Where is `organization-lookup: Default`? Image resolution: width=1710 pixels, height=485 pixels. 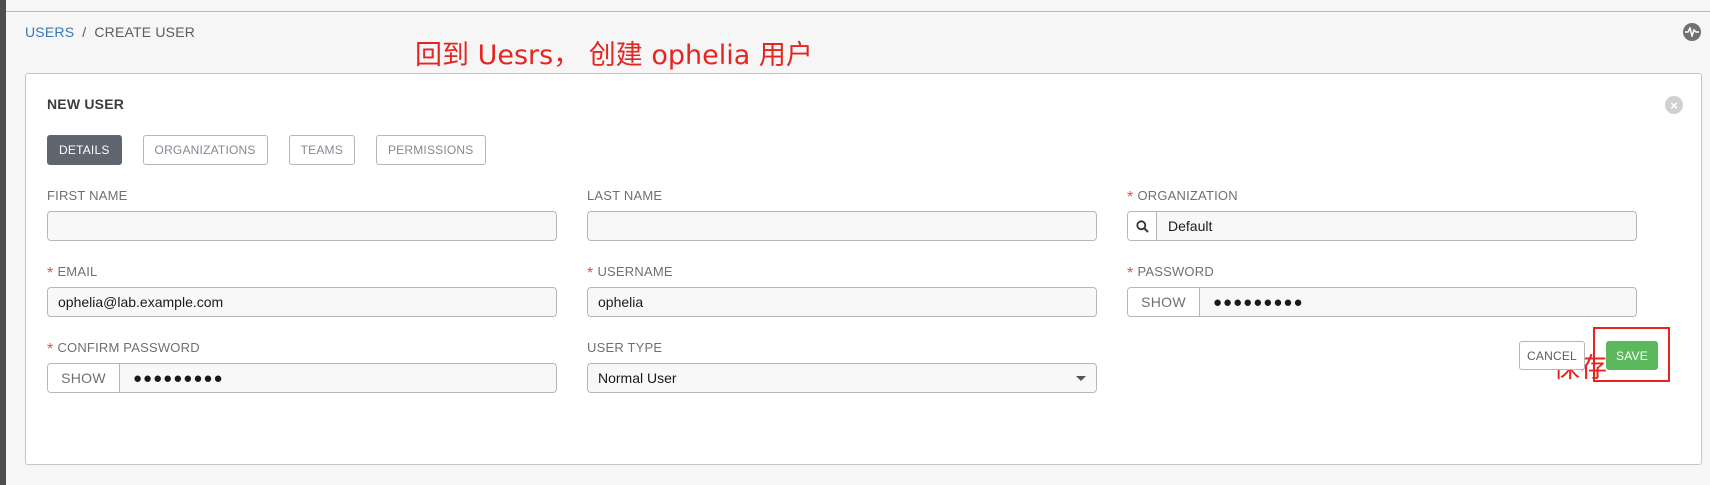 organization-lookup: Default is located at coordinates (1382, 226).